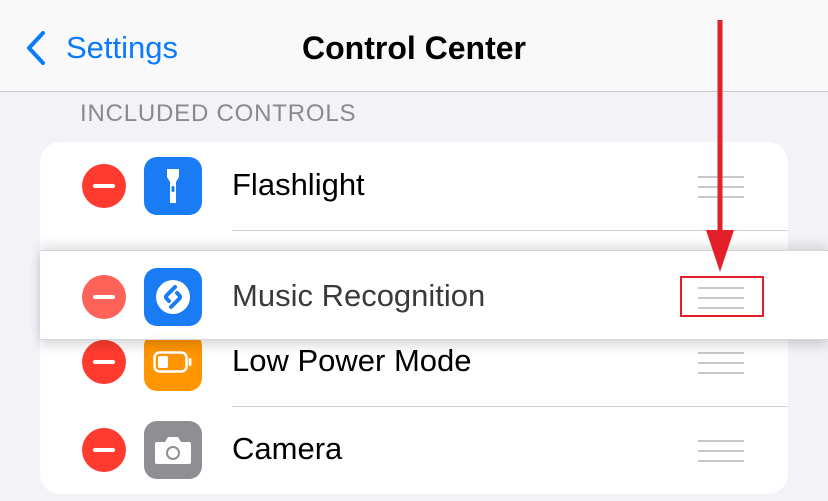  I want to click on camera-icon, so click(173, 450).